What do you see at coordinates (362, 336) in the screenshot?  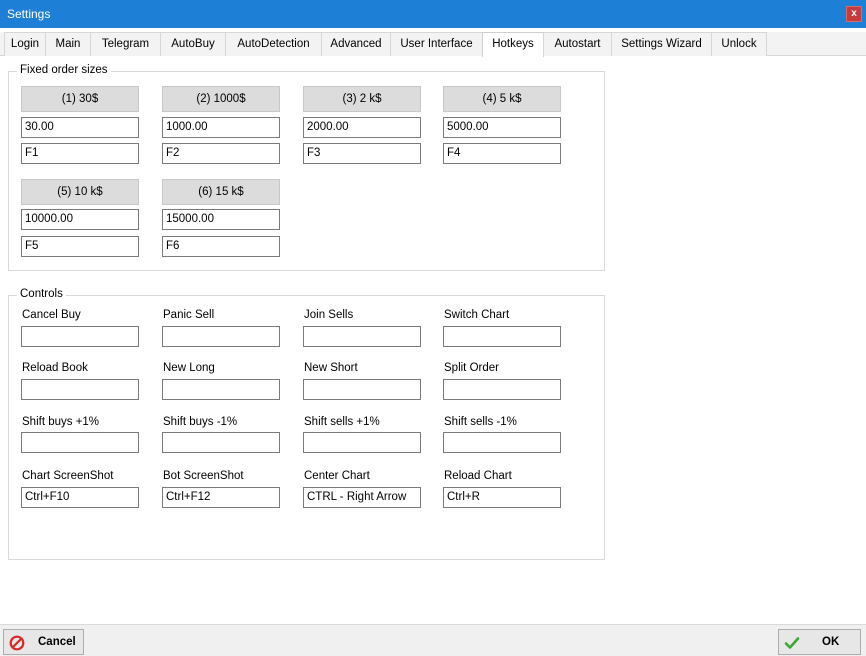 I see `hotkey-field-join-sells` at bounding box center [362, 336].